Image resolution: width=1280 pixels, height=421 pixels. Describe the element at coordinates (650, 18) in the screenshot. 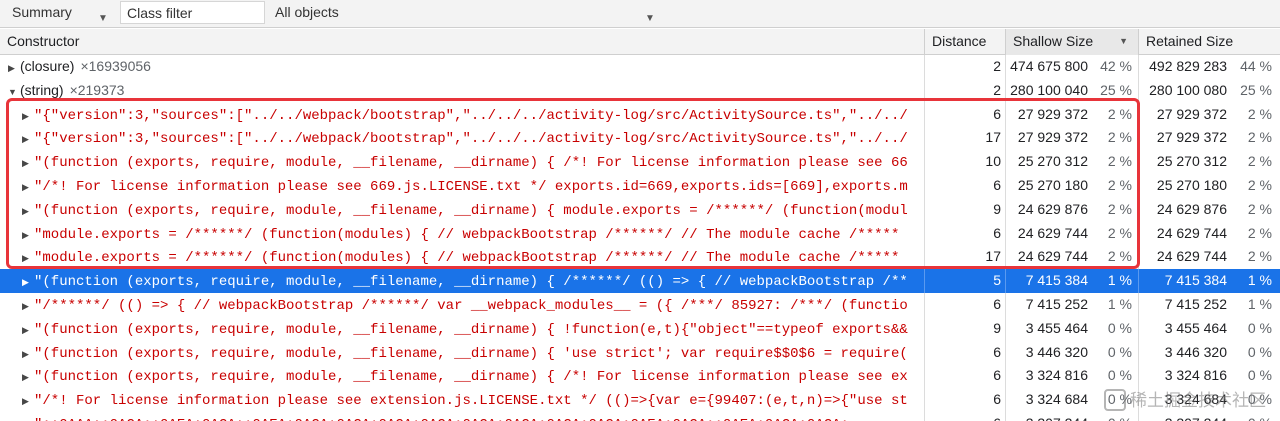

I see `dropdown-arrow-icon: ▼` at that location.